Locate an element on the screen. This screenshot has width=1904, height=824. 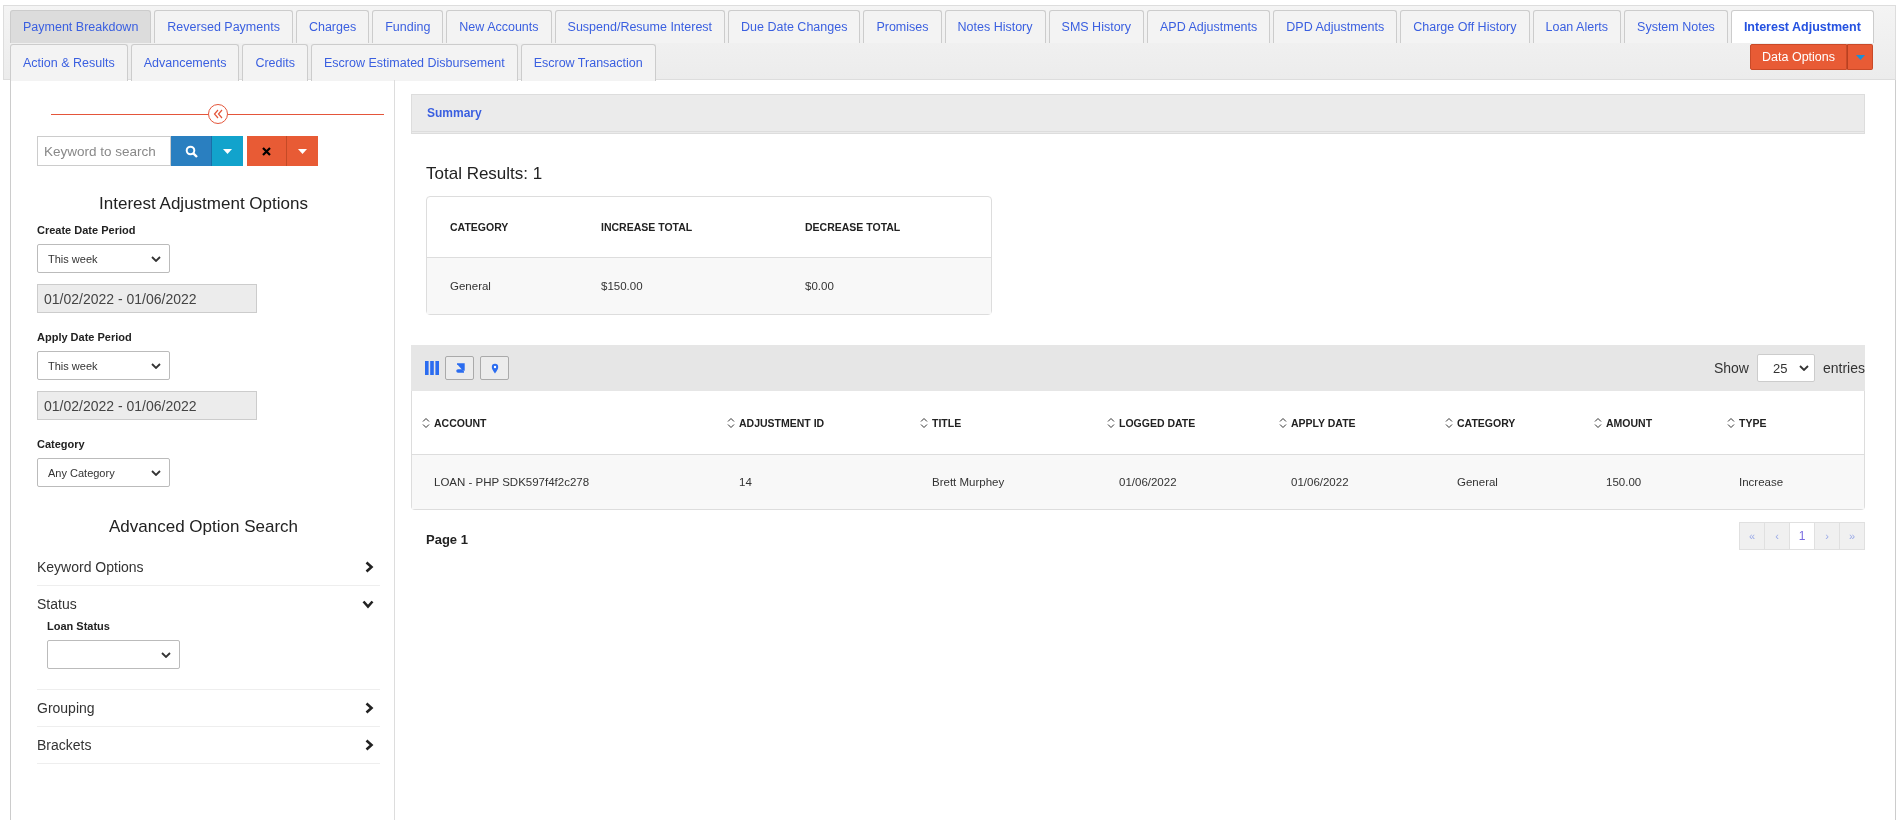
tab: Reversed Payments is located at coordinates (223, 26).